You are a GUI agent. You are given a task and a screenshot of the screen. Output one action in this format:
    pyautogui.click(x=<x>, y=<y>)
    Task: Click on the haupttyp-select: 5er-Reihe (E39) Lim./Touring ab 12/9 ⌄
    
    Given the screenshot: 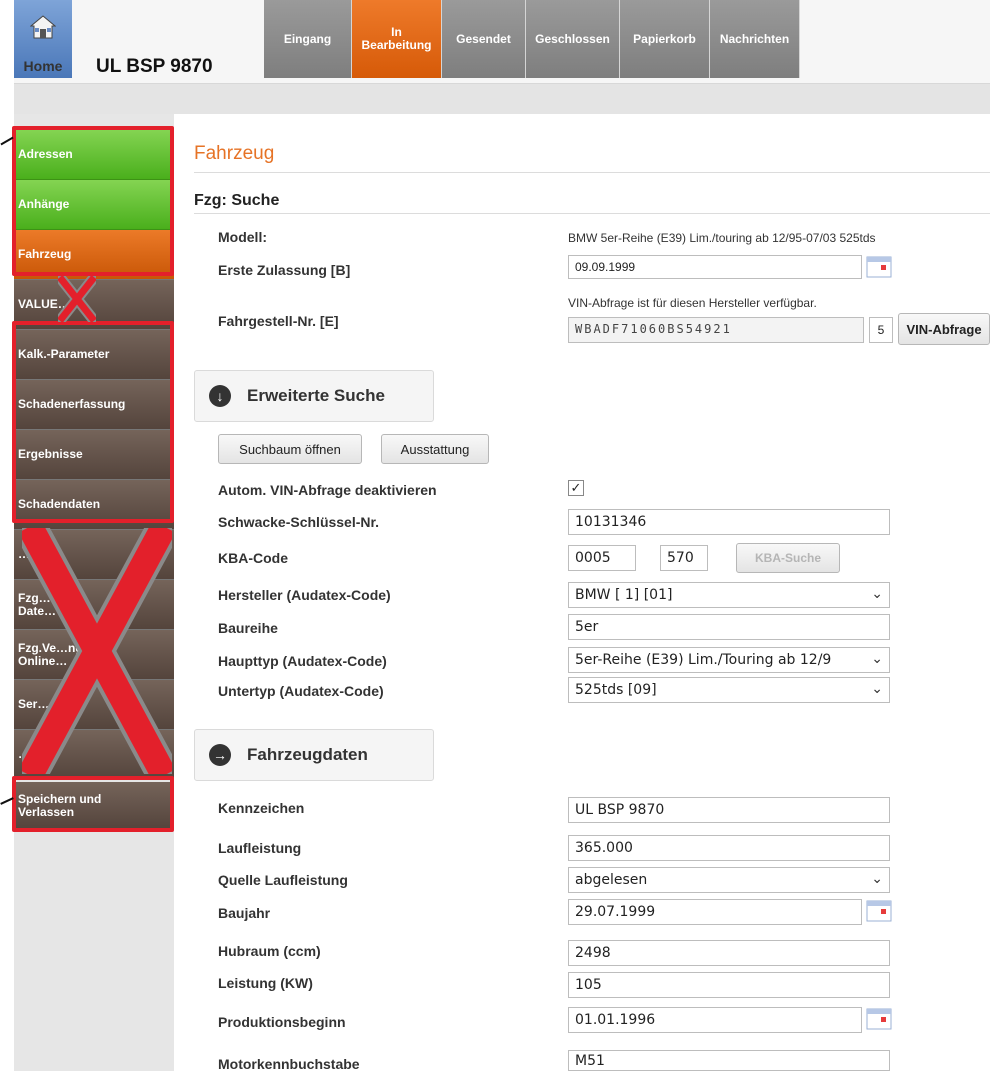 What is the action you would take?
    pyautogui.click(x=729, y=660)
    